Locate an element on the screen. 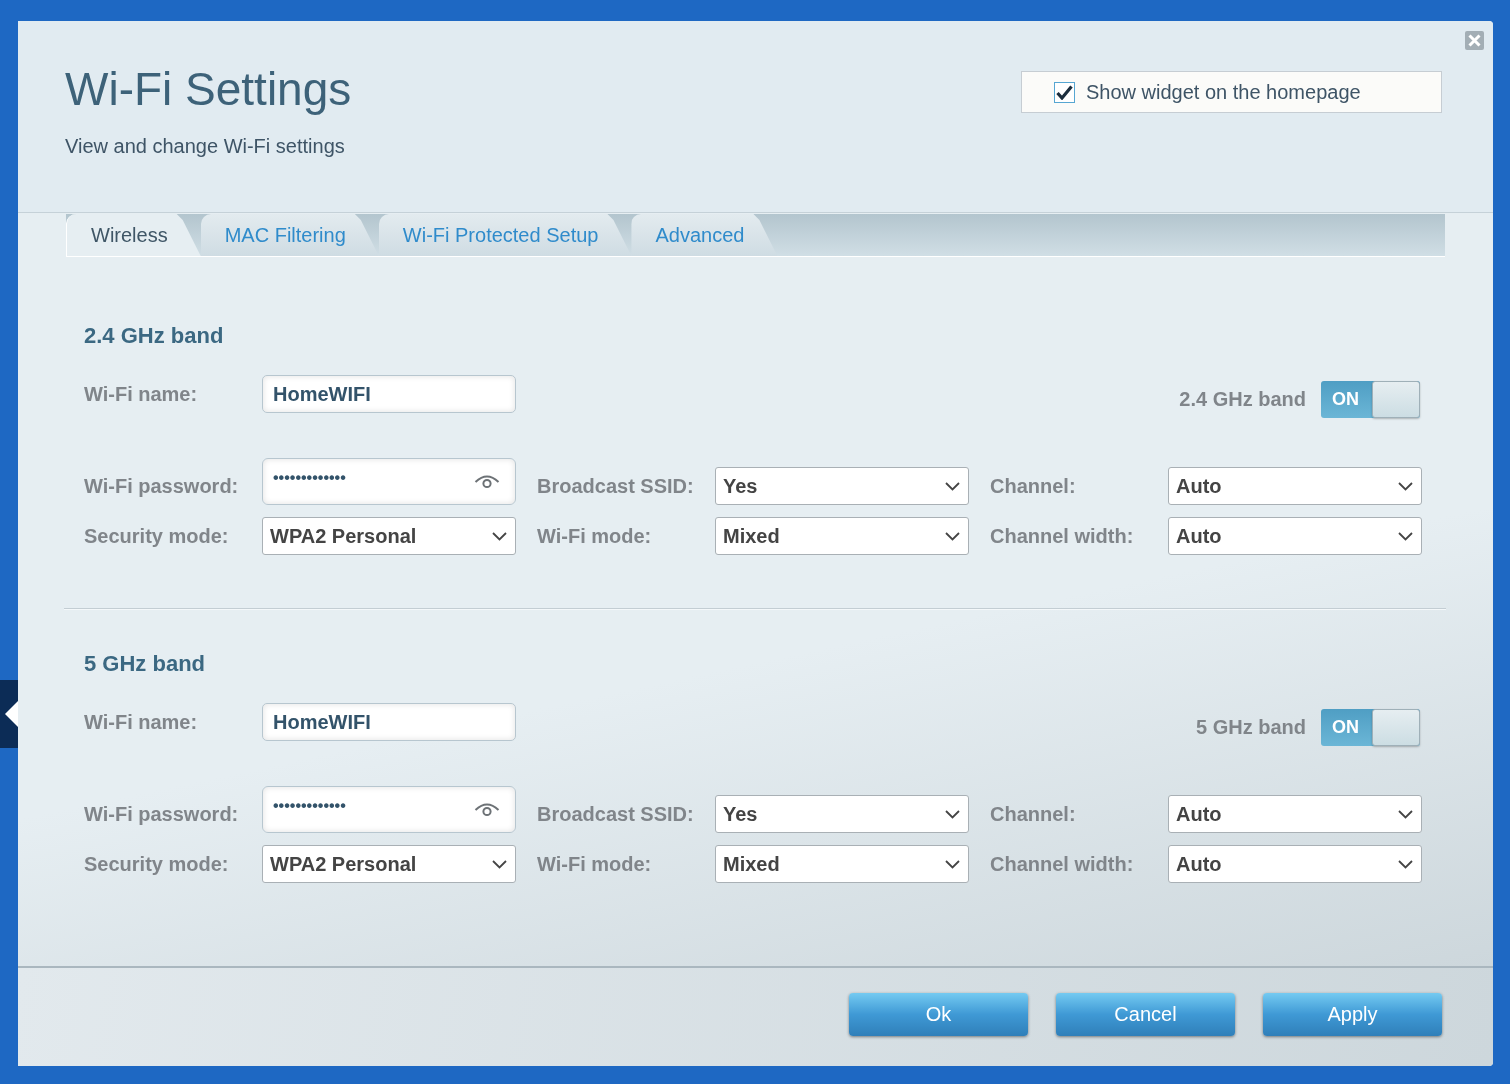  checkbox-label: Show widget on the homepage is located at coordinates (1223, 92).